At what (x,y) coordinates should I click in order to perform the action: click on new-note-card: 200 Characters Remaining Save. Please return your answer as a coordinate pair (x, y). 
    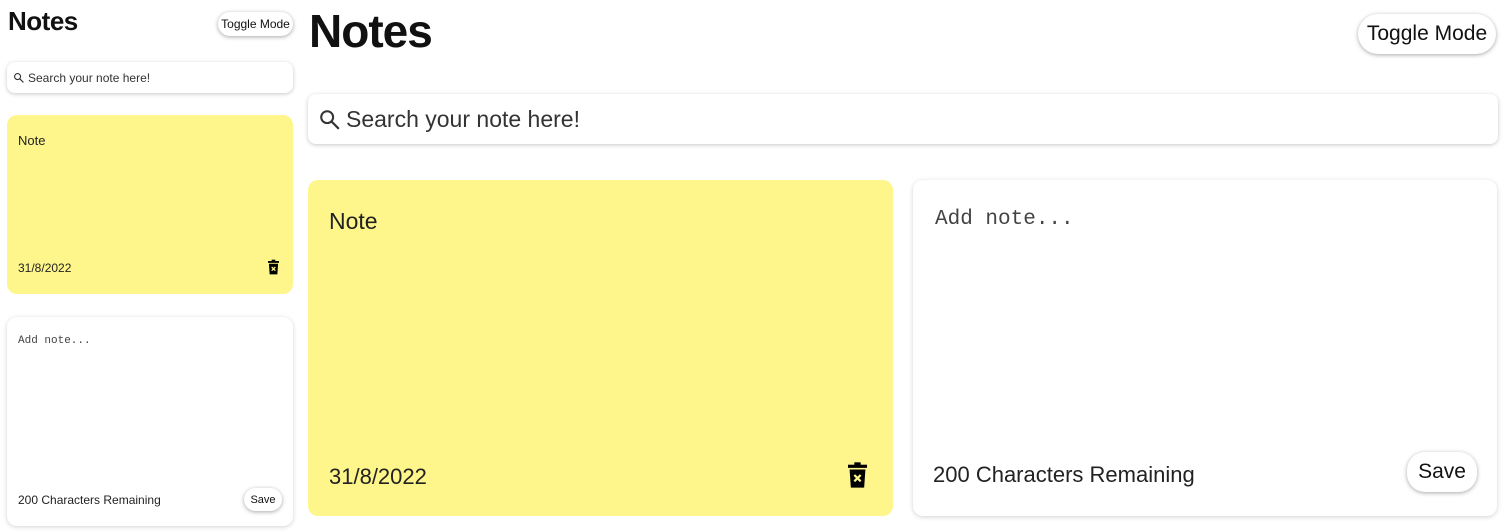
    Looking at the image, I should click on (150, 421).